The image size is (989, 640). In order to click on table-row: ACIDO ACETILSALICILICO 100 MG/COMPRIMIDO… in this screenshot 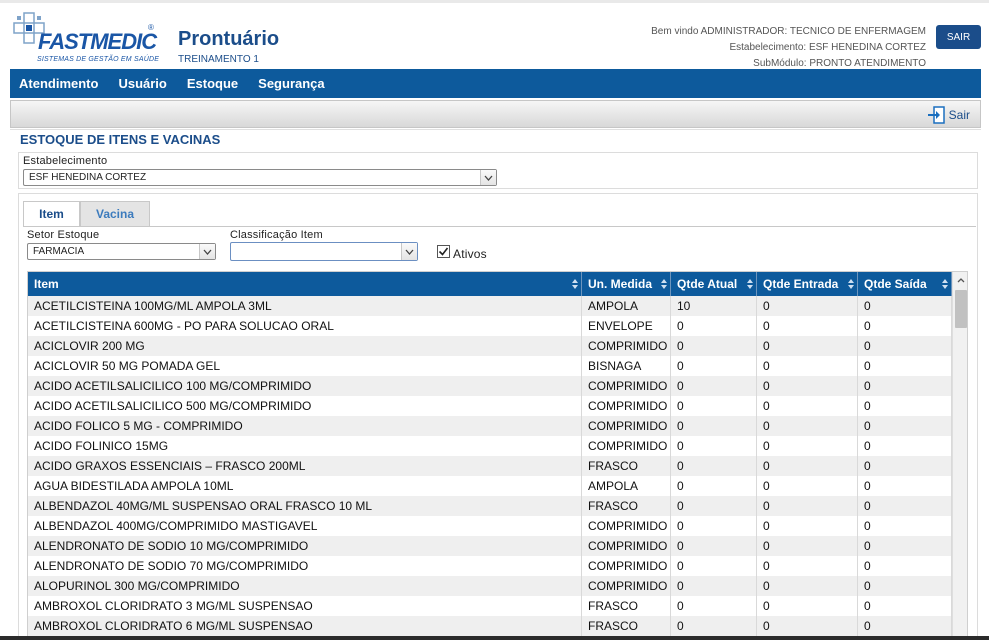, I will do `click(490, 386)`.